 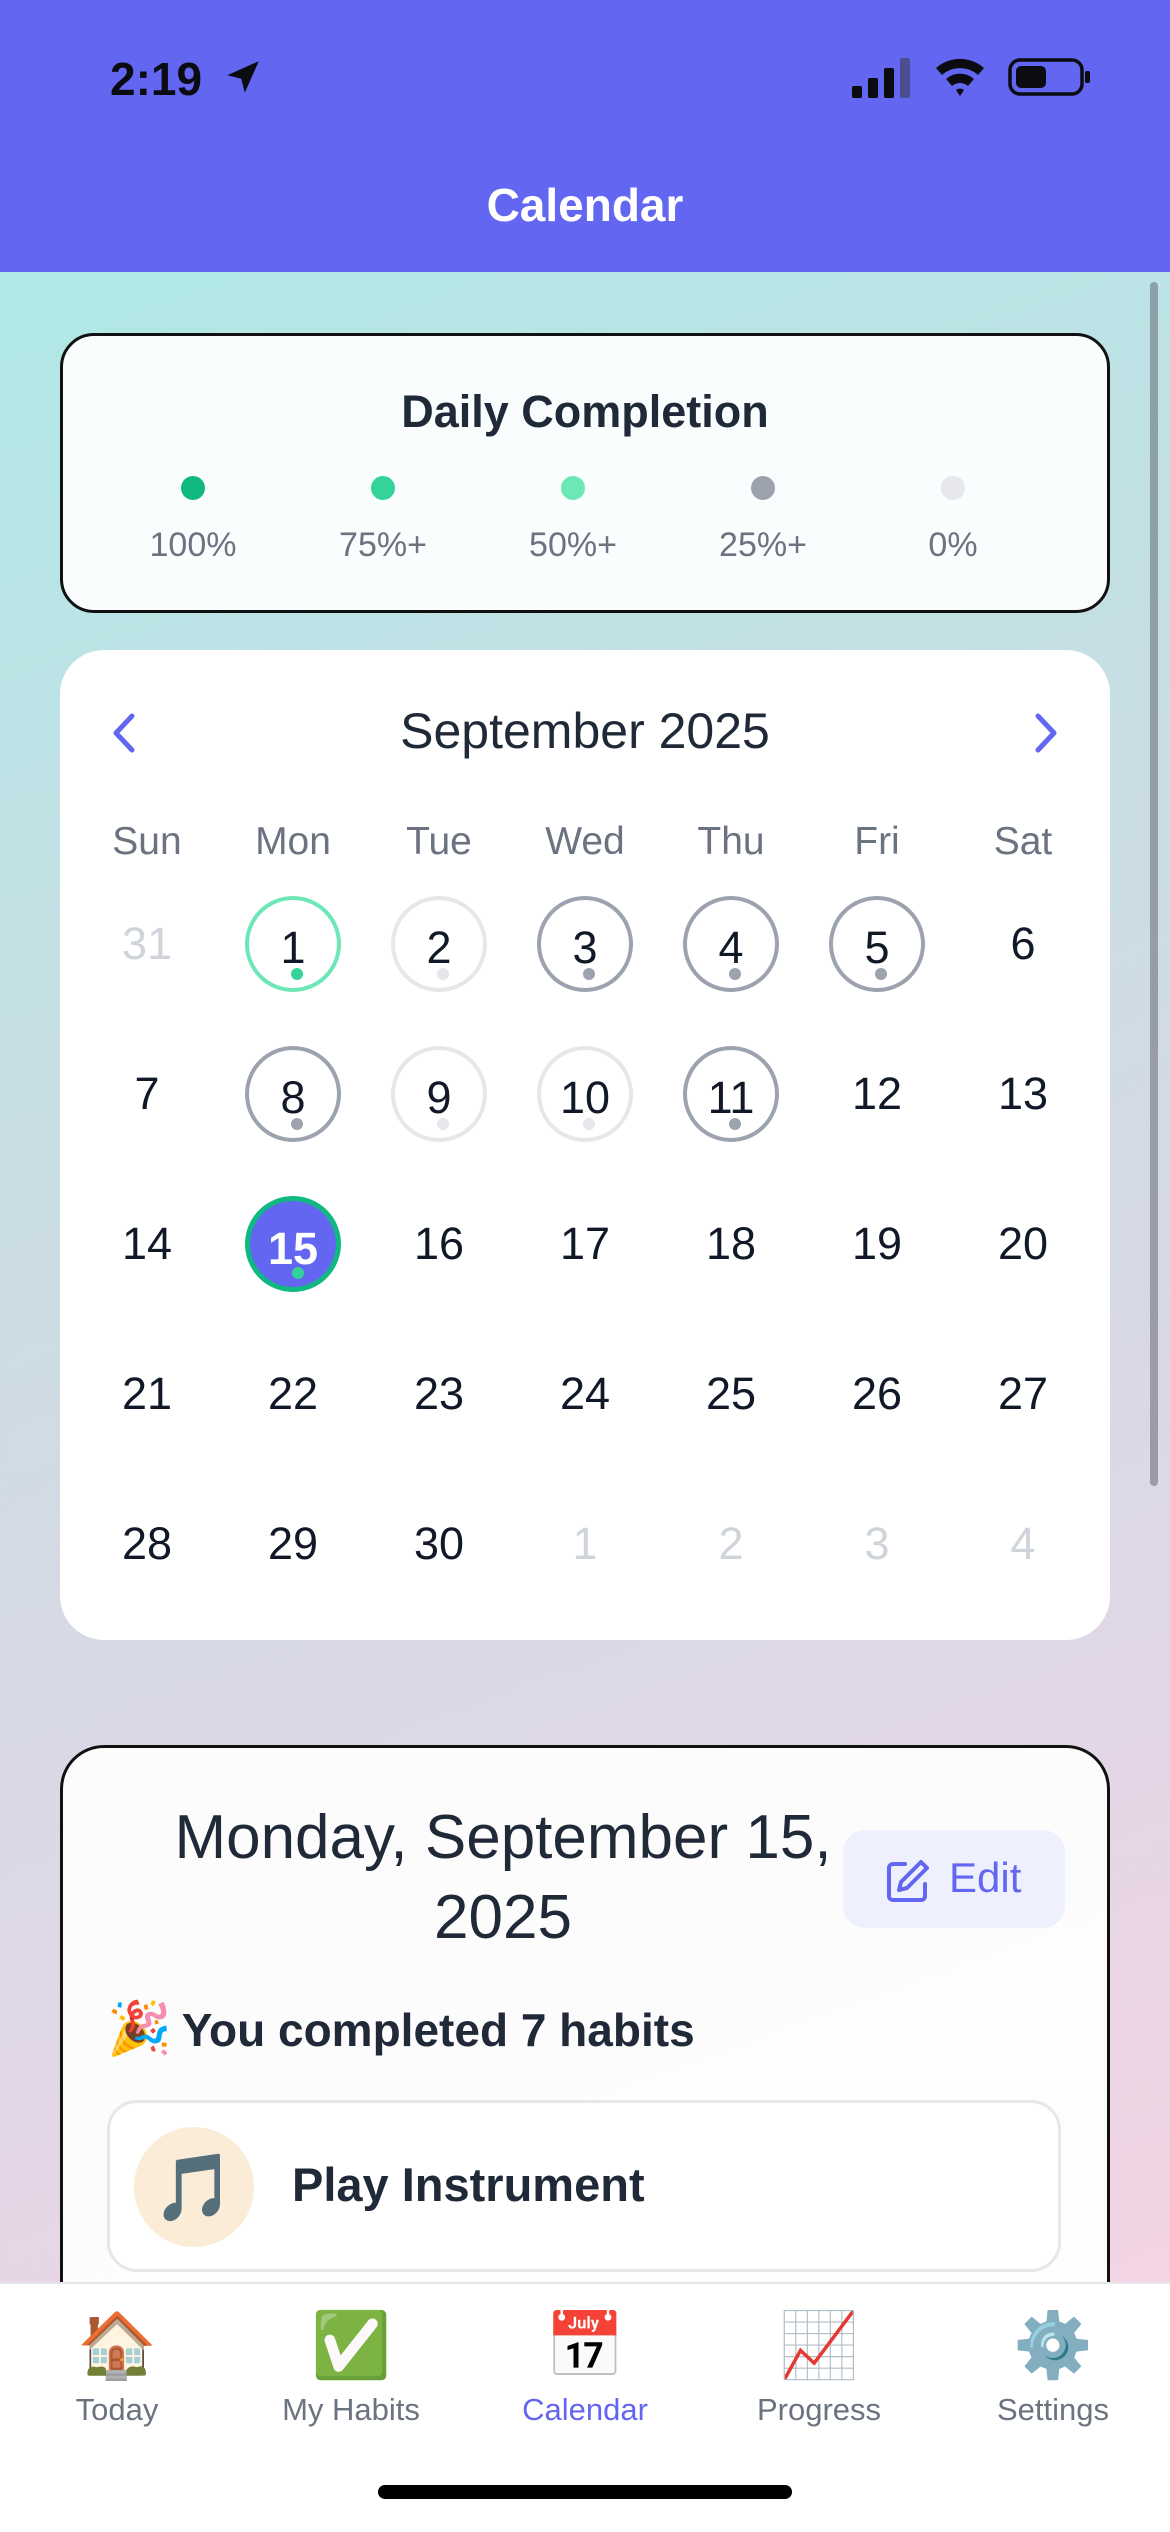 I want to click on calendar-day: 8, so click(x=293, y=1094).